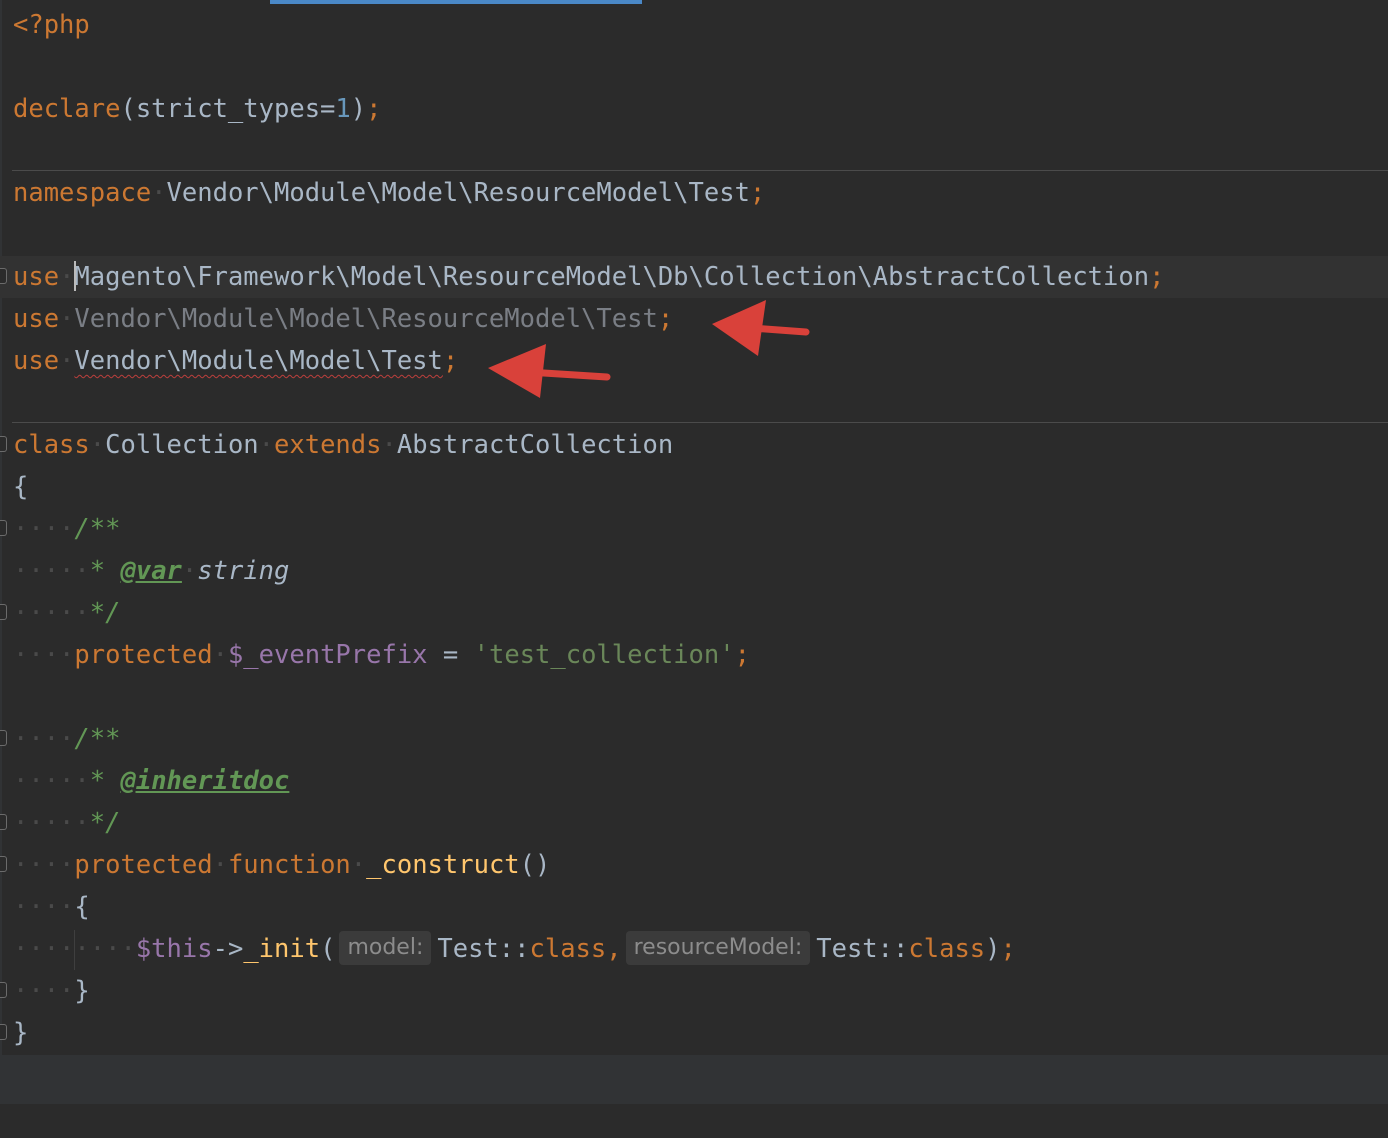 The image size is (1388, 1138). Describe the element at coordinates (649, 349) in the screenshot. I see `annotation-arrows` at that location.